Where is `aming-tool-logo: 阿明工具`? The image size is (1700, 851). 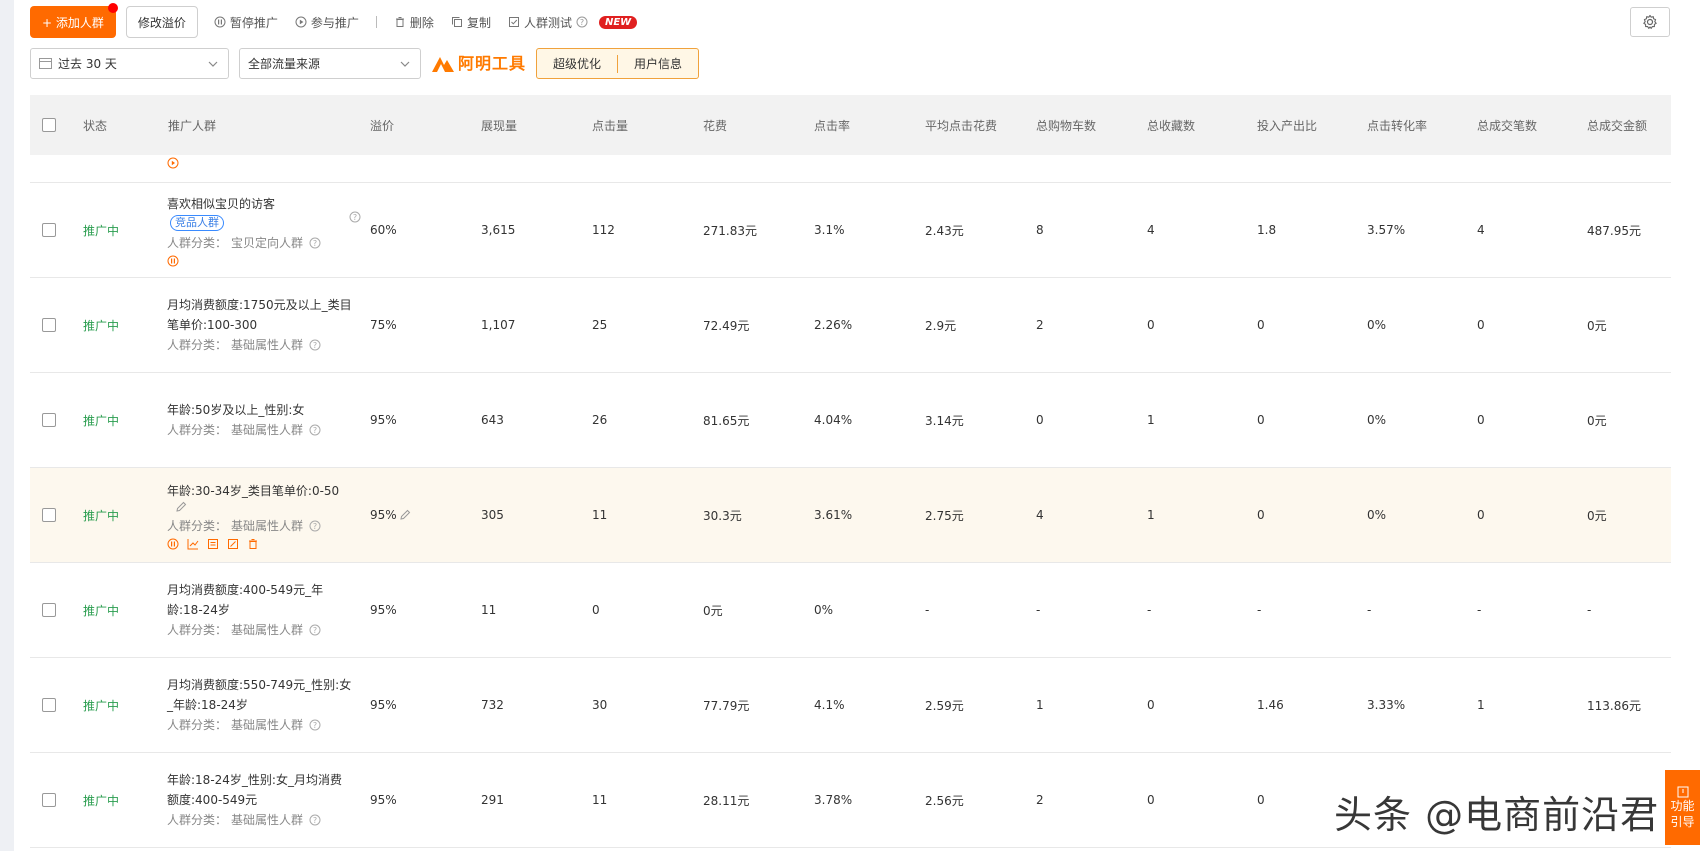
aming-tool-logo: 阿明工具 is located at coordinates (478, 63).